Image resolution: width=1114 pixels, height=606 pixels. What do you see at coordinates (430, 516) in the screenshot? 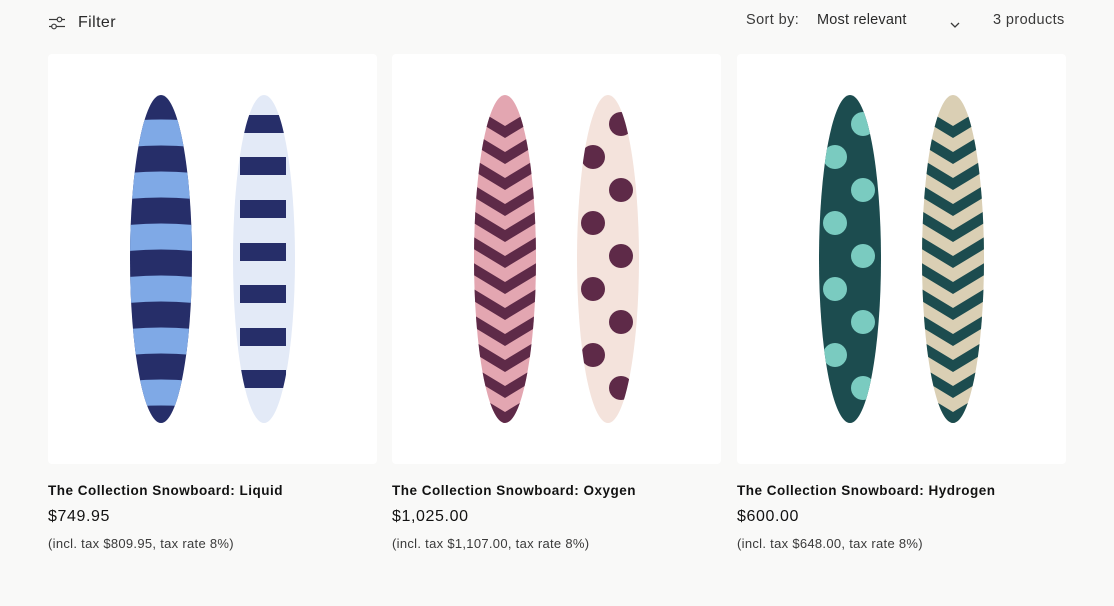
I see `product-price: $1,025.00` at bounding box center [430, 516].